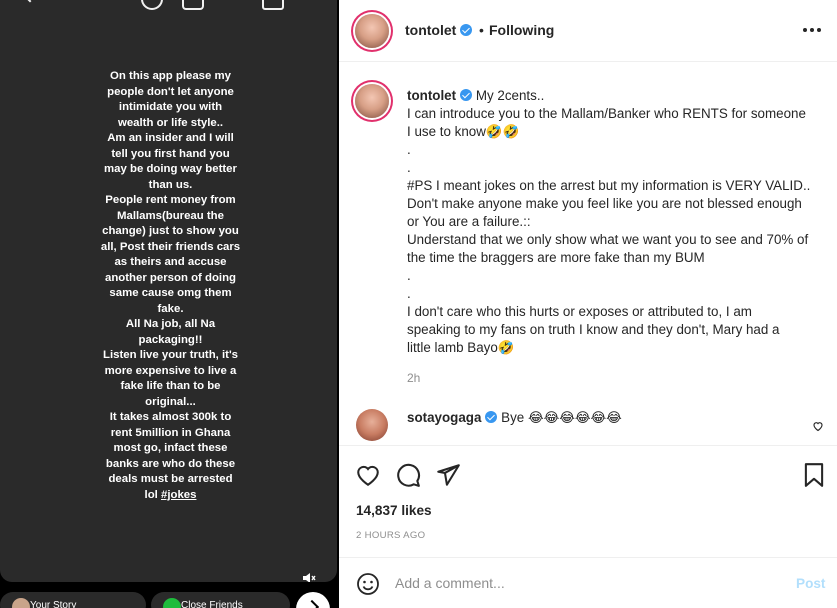 The height and width of the screenshot is (608, 837). Describe the element at coordinates (172, 603) in the screenshot. I see `close-friends-icon` at that location.